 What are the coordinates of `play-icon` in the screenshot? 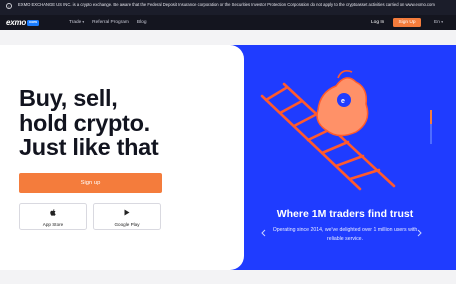 It's located at (127, 214).